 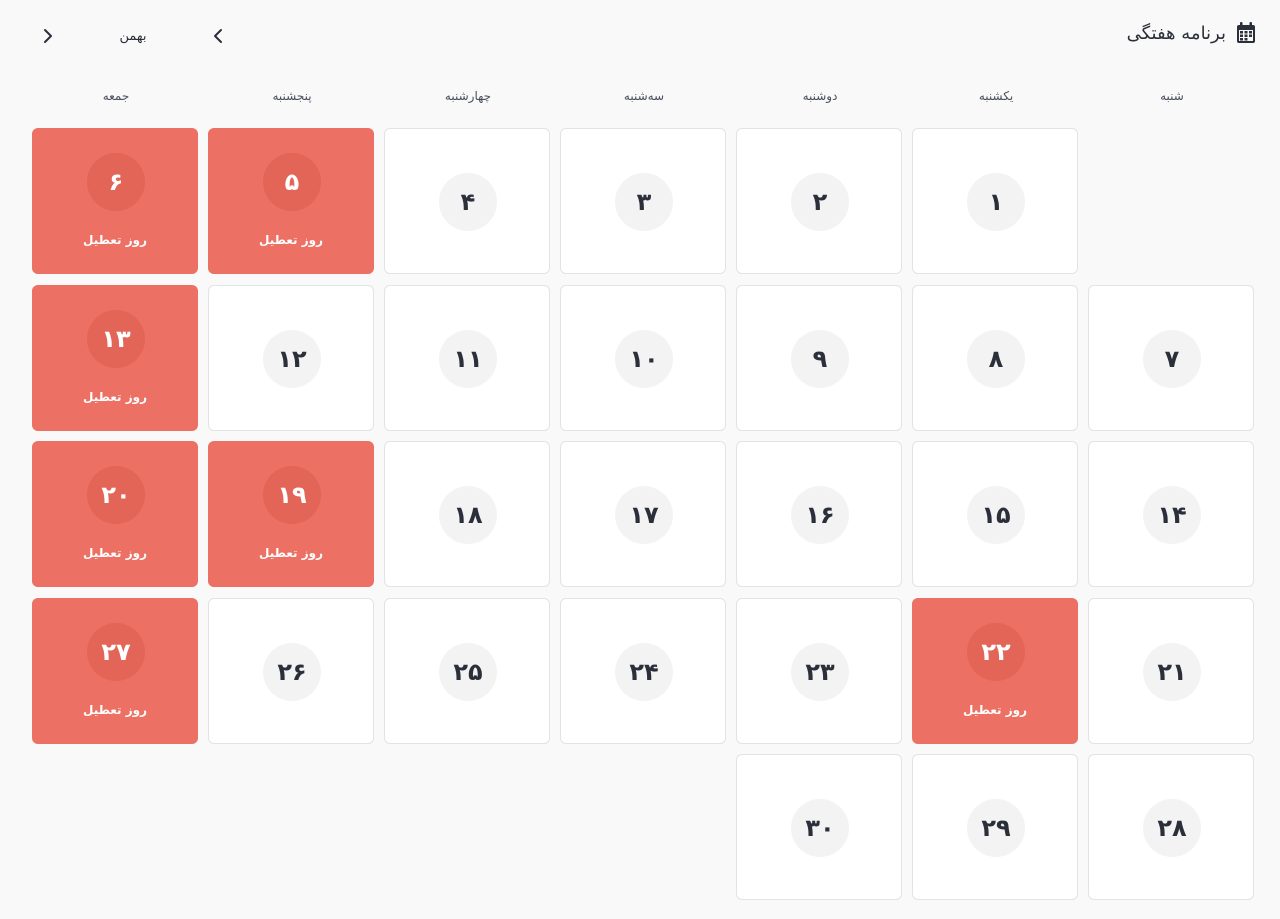 I want to click on page-header: برنامه هفتگی, so click(x=1191, y=33).